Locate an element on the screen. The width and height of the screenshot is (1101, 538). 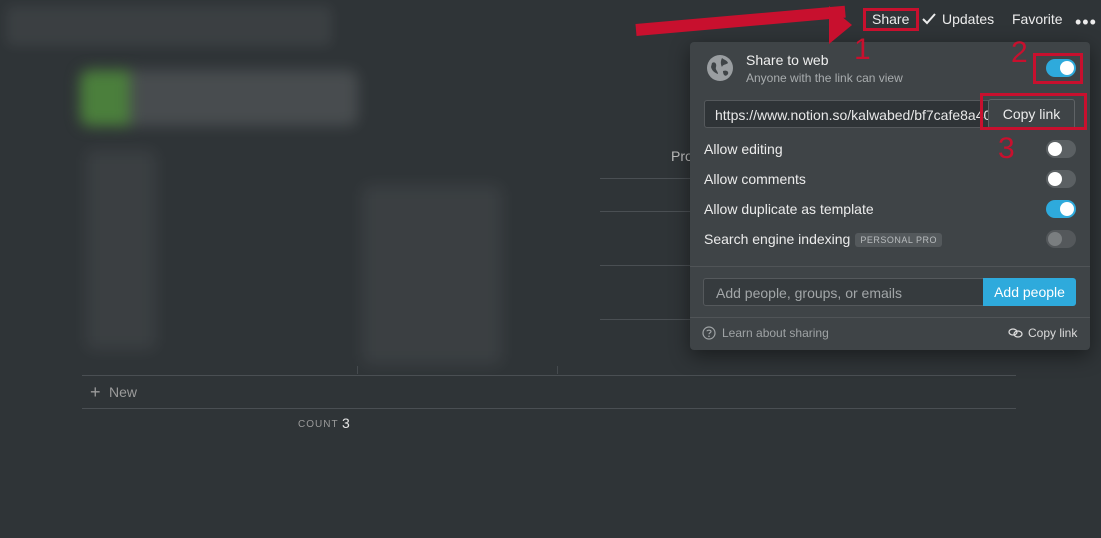
updates-button: Updates is located at coordinates (958, 19).